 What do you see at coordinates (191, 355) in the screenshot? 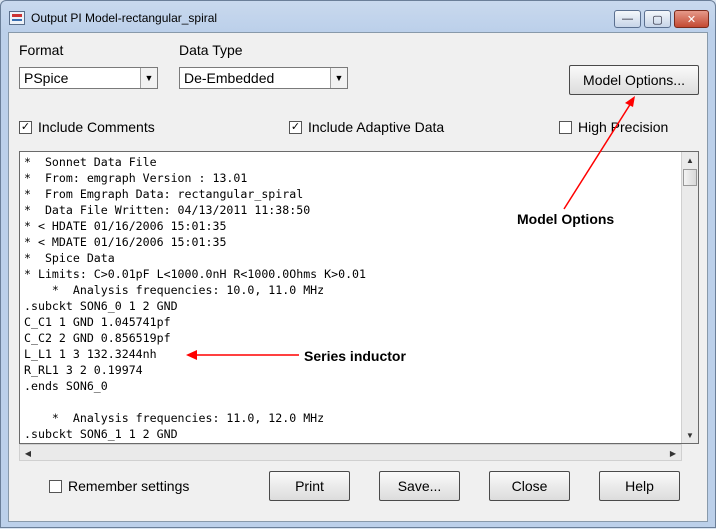
I see `series-inductor-arrowhead` at bounding box center [191, 355].